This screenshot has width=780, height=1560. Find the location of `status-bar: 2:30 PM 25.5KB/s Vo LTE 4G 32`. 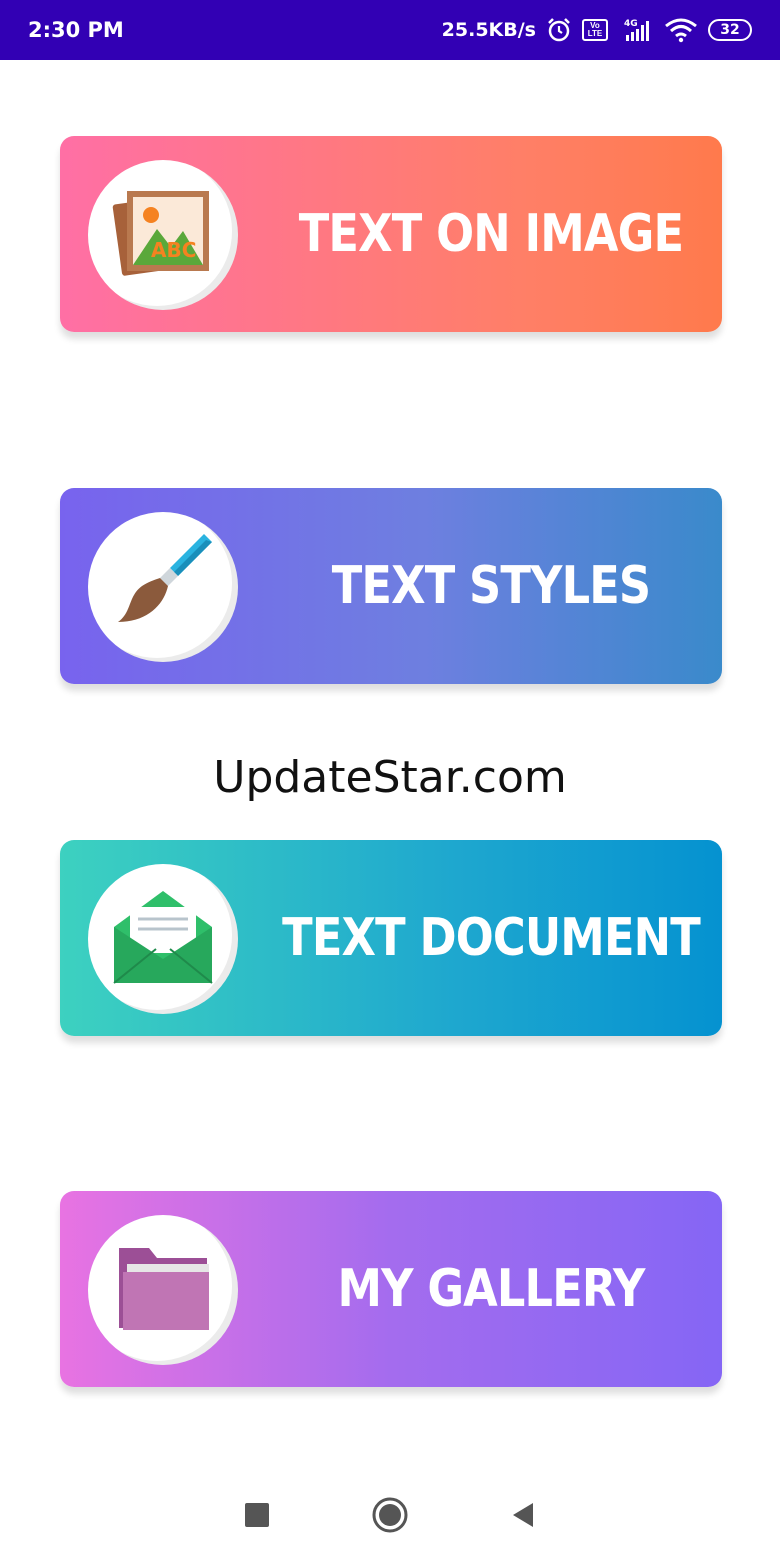

status-bar: 2:30 PM 25.5KB/s Vo LTE 4G 32 is located at coordinates (390, 30).